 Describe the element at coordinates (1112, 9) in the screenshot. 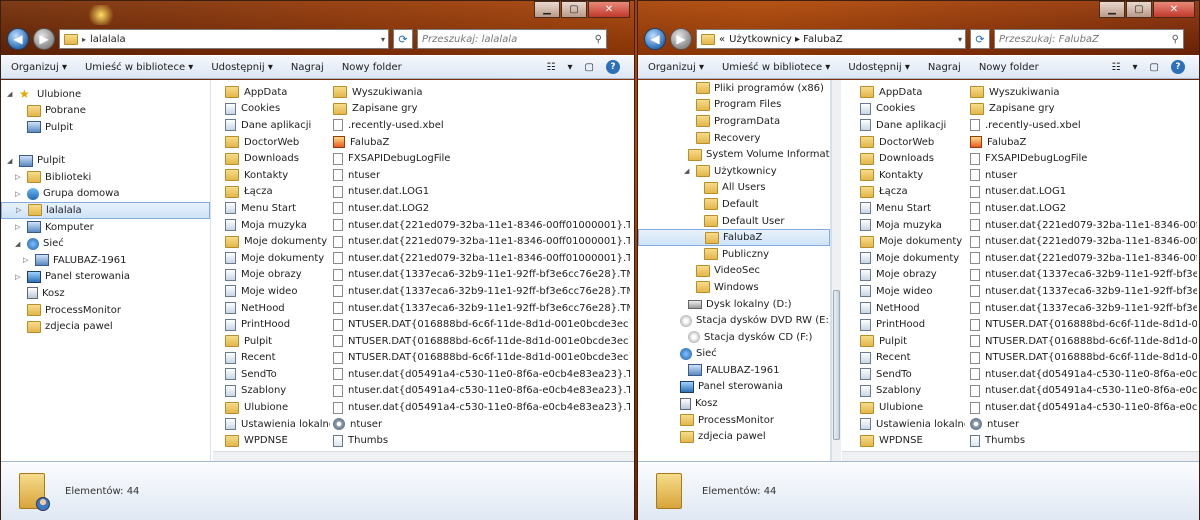

I see `minimize-button: ▁` at that location.